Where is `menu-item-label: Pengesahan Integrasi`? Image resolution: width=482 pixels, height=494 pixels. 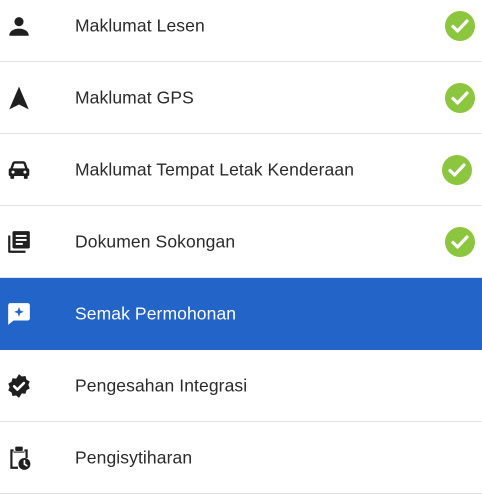
menu-item-label: Pengesahan Integrasi is located at coordinates (161, 385).